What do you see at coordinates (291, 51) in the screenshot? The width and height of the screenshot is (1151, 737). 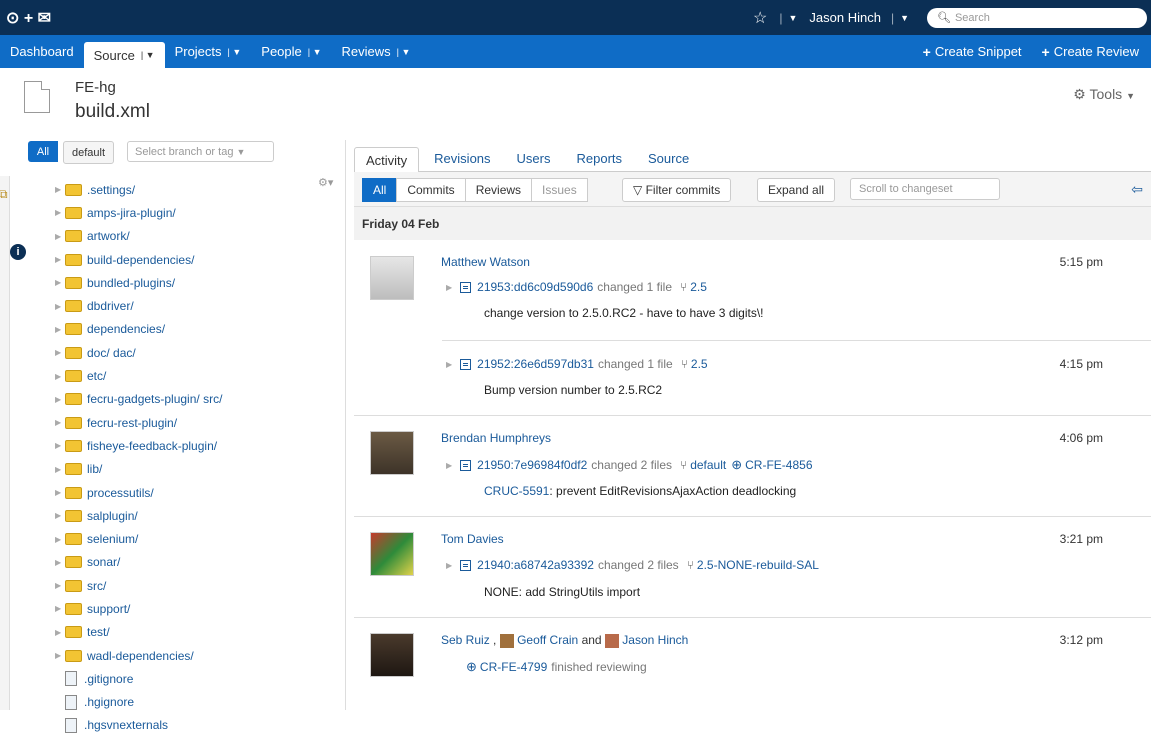 I see `nav-people: People | ▼` at bounding box center [291, 51].